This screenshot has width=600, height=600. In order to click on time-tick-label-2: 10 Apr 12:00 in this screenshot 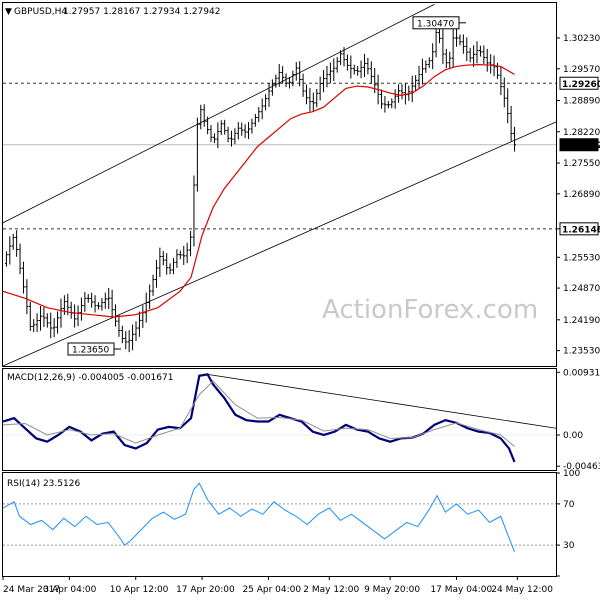, I will do `click(139, 590)`.